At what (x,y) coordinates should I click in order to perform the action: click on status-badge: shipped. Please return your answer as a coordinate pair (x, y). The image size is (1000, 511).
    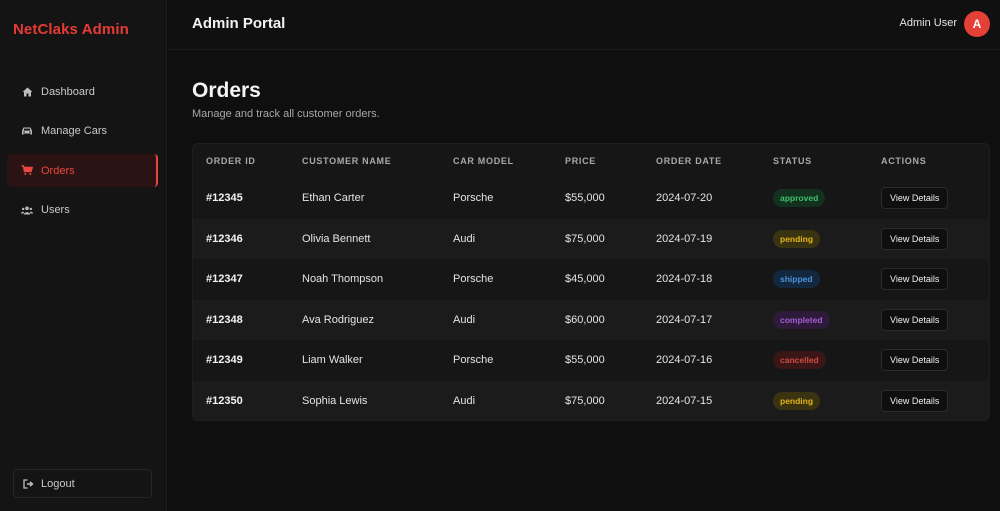
    Looking at the image, I should click on (796, 279).